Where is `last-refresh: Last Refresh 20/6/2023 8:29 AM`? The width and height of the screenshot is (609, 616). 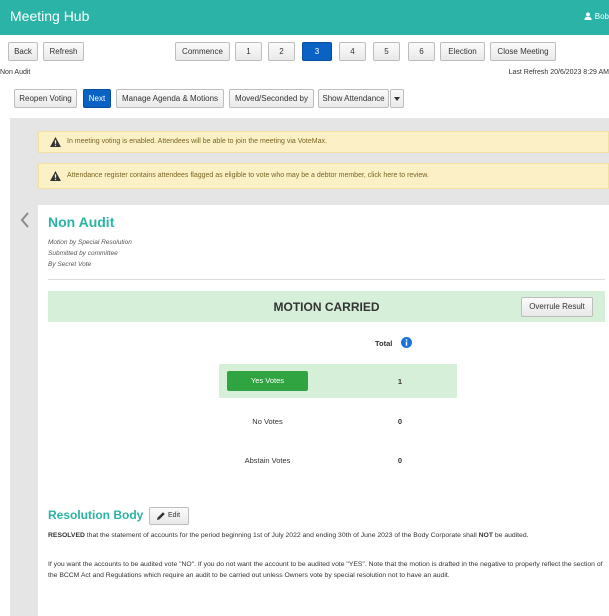 last-refresh: Last Refresh 20/6/2023 8:29 AM is located at coordinates (558, 72).